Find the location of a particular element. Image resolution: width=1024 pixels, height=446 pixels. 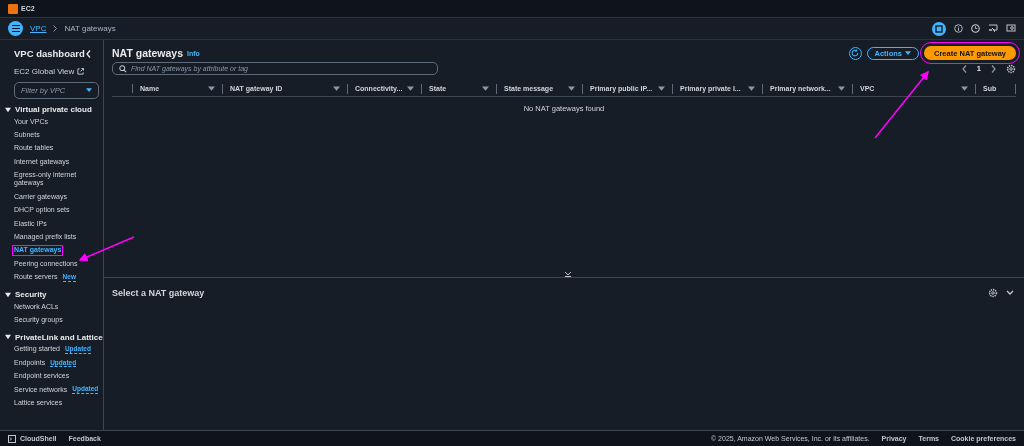

menu-button is located at coordinates (15, 28).